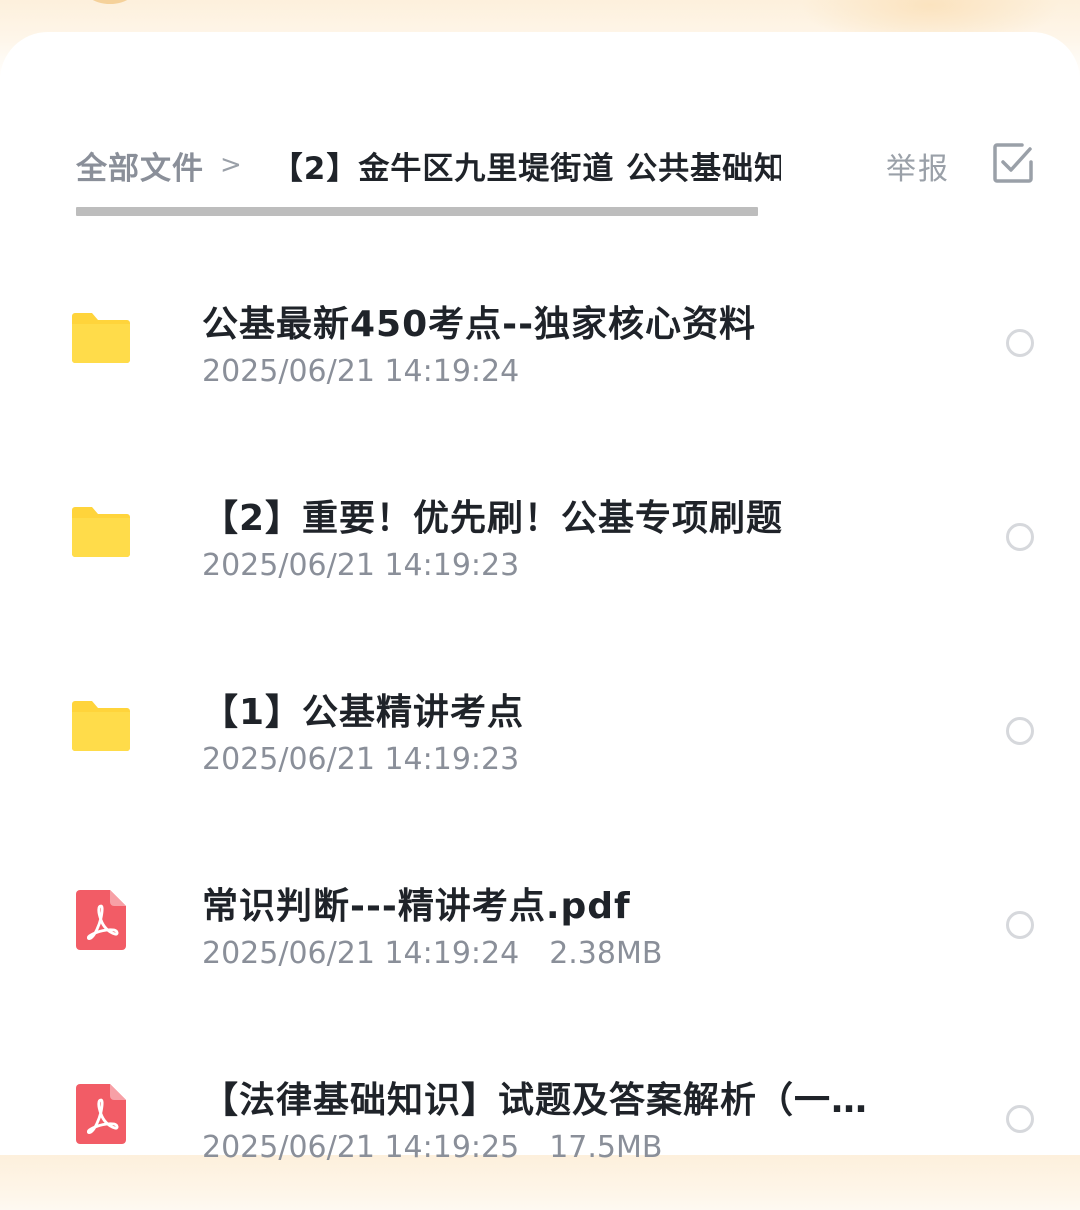 The height and width of the screenshot is (1210, 1080). I want to click on breadcrumb-current-folder: 【2】金牛区九里堤街道 公共基础知识, so click(526, 168).